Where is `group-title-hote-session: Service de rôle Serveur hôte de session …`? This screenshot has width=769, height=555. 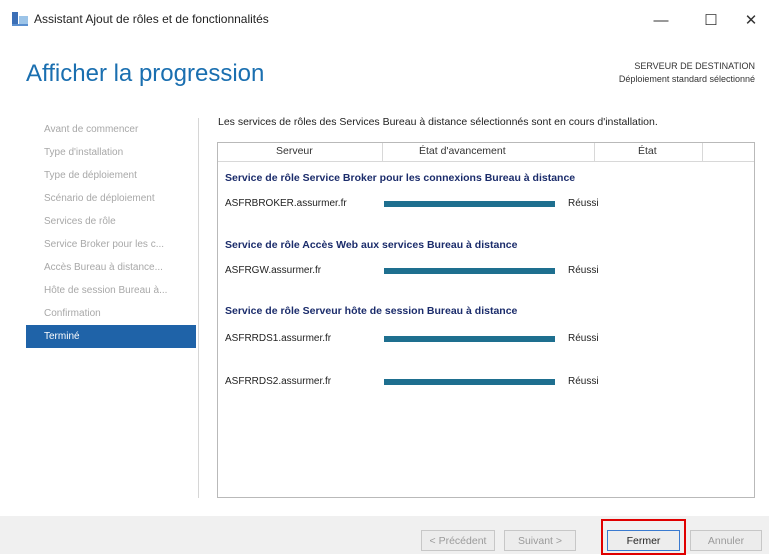 group-title-hote-session: Service de rôle Serveur hôte de session … is located at coordinates (371, 311).